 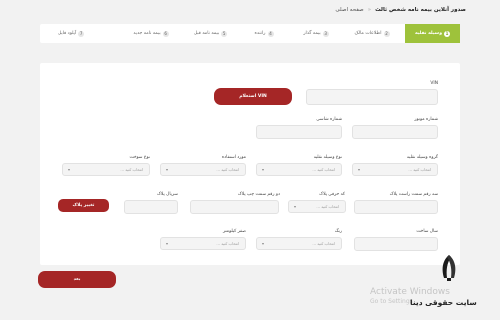 I want to click on watermark-line1: Activate Windows, so click(x=410, y=292).